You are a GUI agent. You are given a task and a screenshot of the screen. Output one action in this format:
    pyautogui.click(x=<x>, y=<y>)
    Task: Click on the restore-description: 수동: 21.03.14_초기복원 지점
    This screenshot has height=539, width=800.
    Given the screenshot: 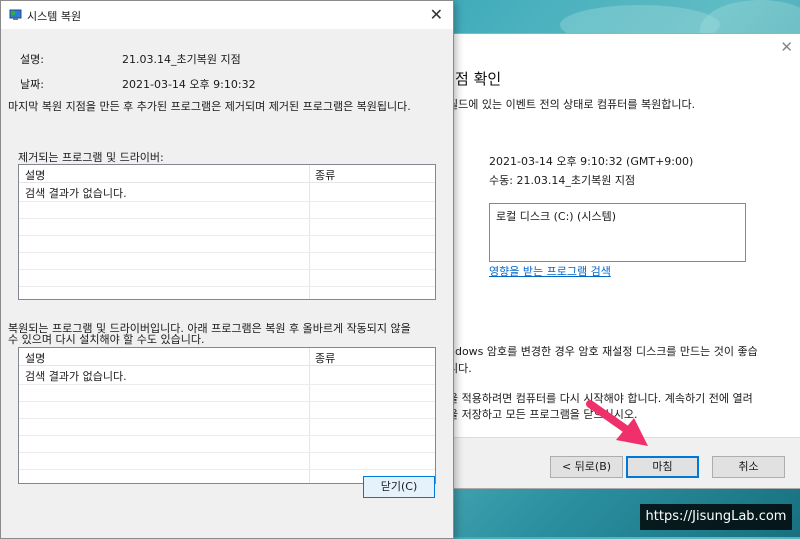 What is the action you would take?
    pyautogui.click(x=562, y=180)
    